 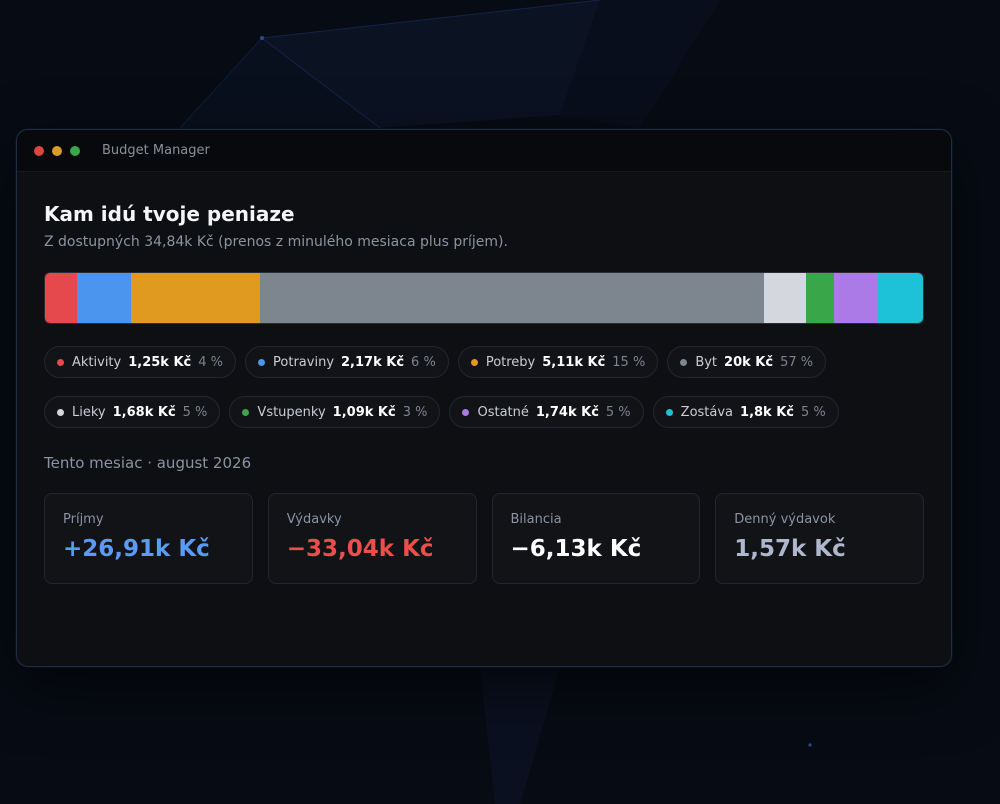 I want to click on stat-card-1: Výdavky −33,04k Kč, so click(x=372, y=538).